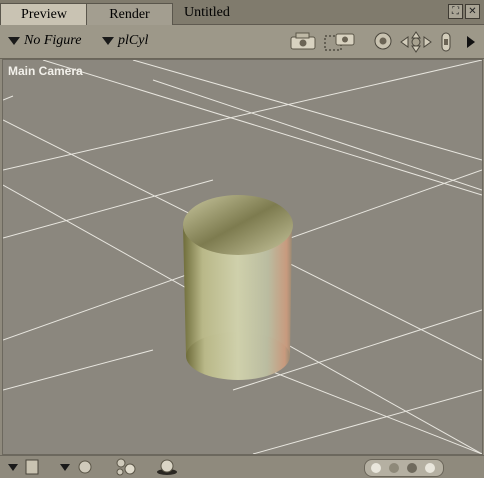 The height and width of the screenshot is (478, 484). What do you see at coordinates (471, 42) in the screenshot?
I see `expand-right-icon` at bounding box center [471, 42].